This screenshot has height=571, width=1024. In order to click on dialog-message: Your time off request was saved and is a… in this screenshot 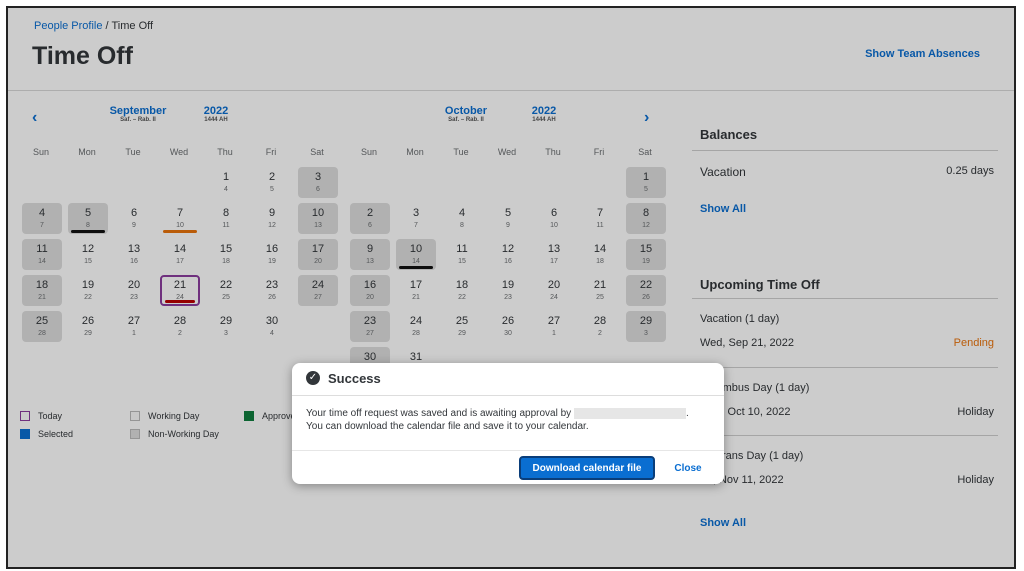, I will do `click(511, 420)`.